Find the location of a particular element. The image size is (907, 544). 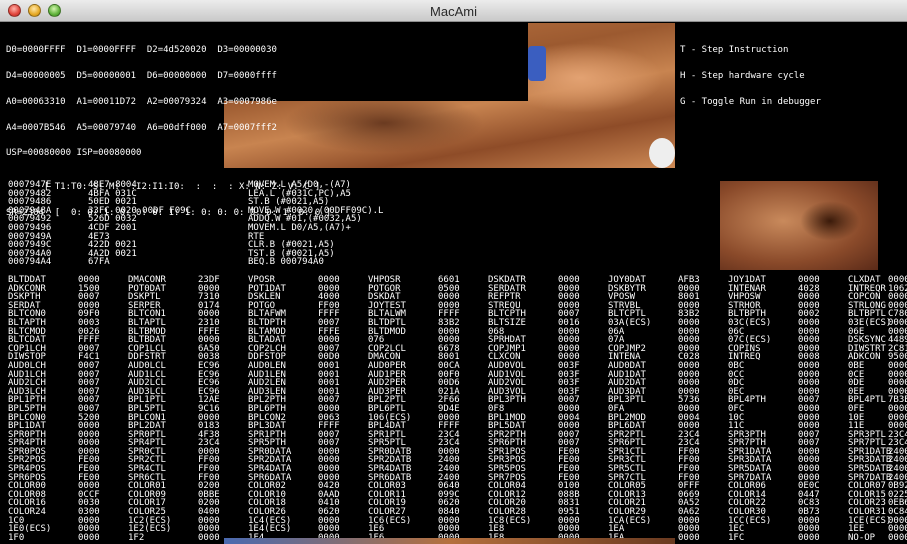

register-name: 1F2 is located at coordinates (136, 537).